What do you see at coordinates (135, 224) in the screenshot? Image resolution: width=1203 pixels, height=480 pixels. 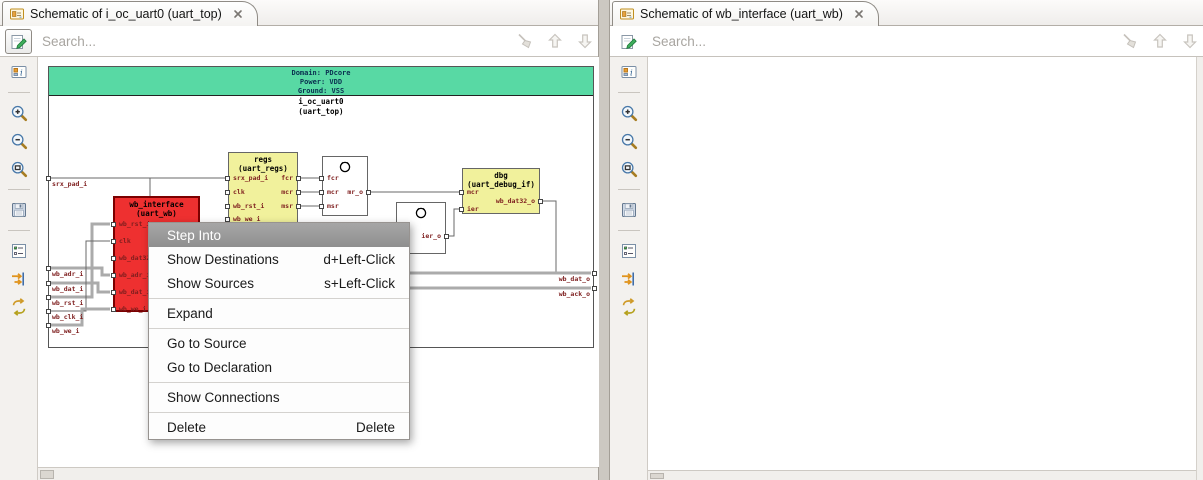 I see `pin-label: wb_rst_i` at bounding box center [135, 224].